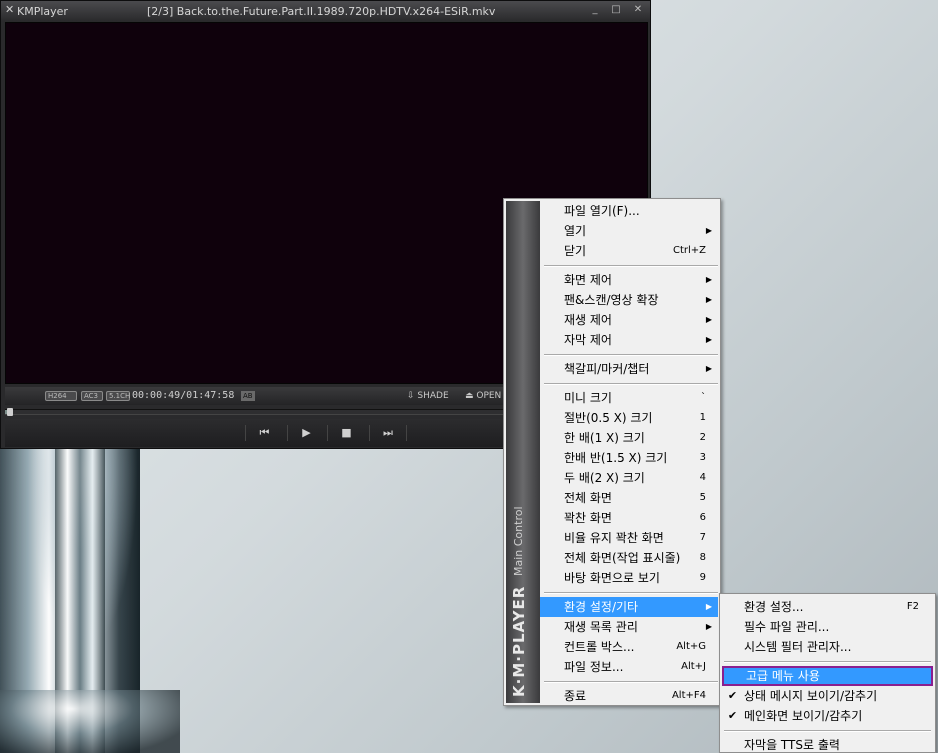 This screenshot has height=753, width=938. Describe the element at coordinates (614, 538) in the screenshot. I see `menu-item-label: 비율 유지 꽉찬 화면` at that location.